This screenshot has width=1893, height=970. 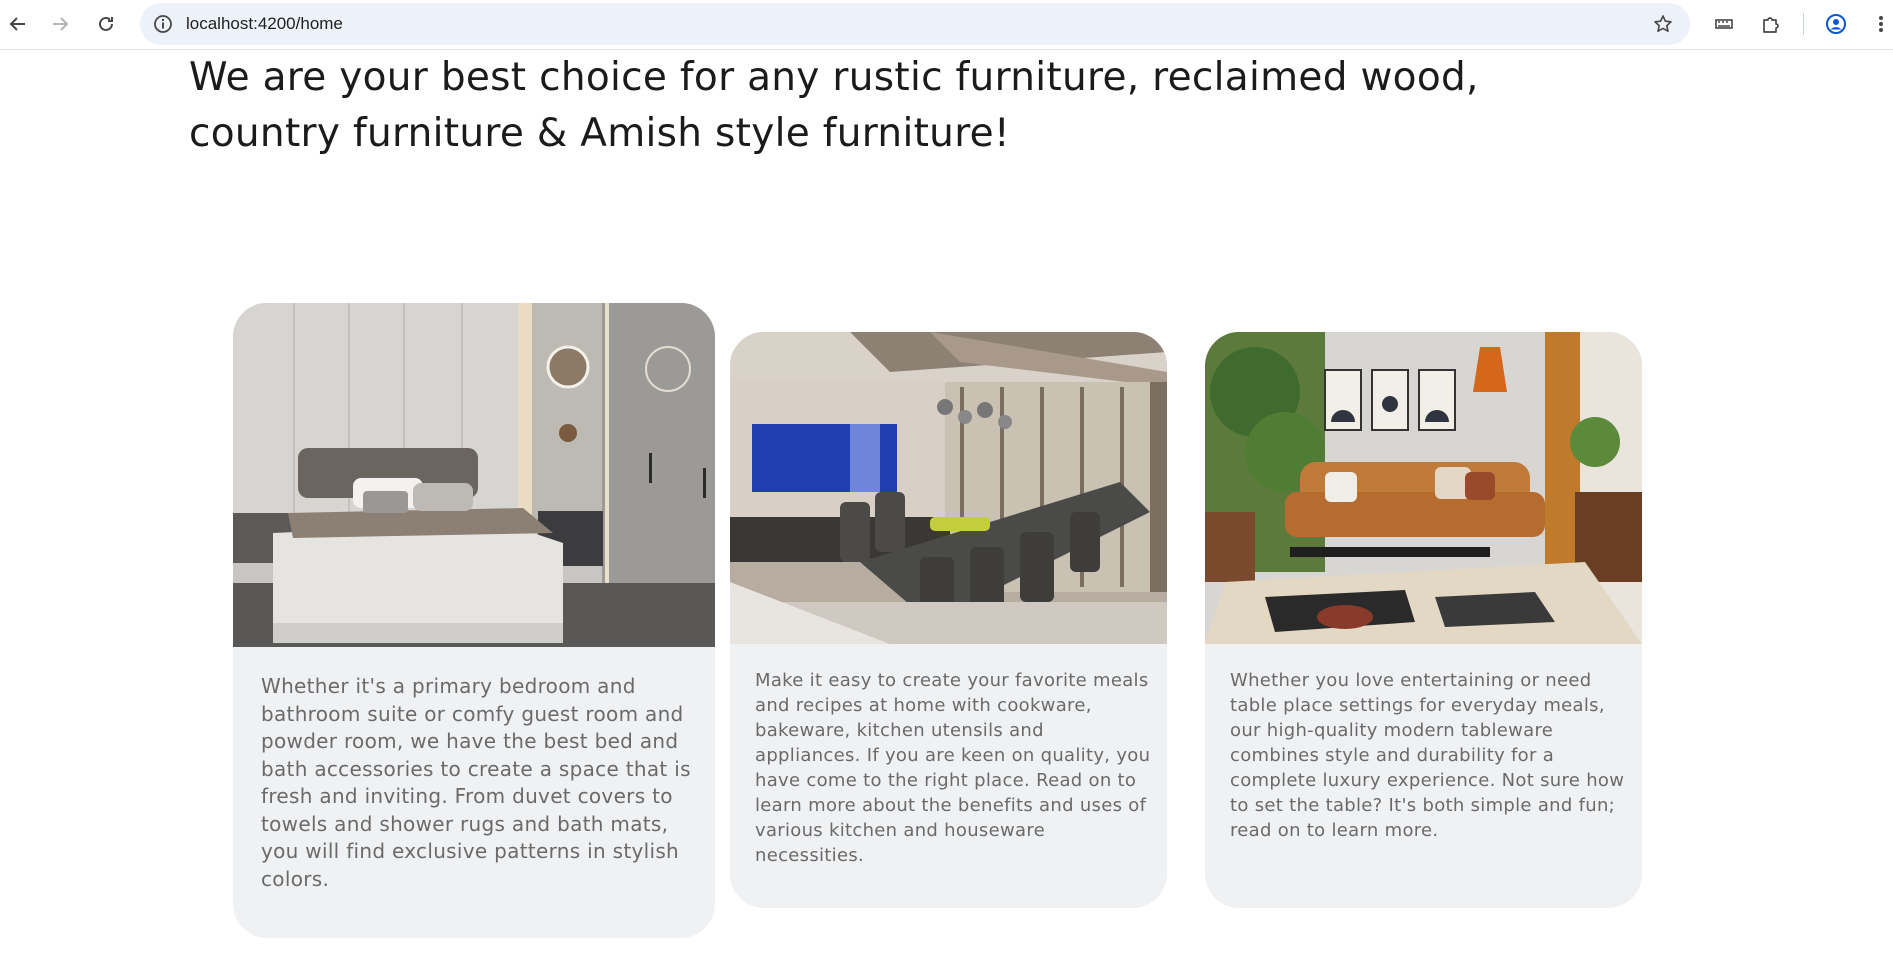 I want to click on profile-avatar-icon, so click(x=1836, y=24).